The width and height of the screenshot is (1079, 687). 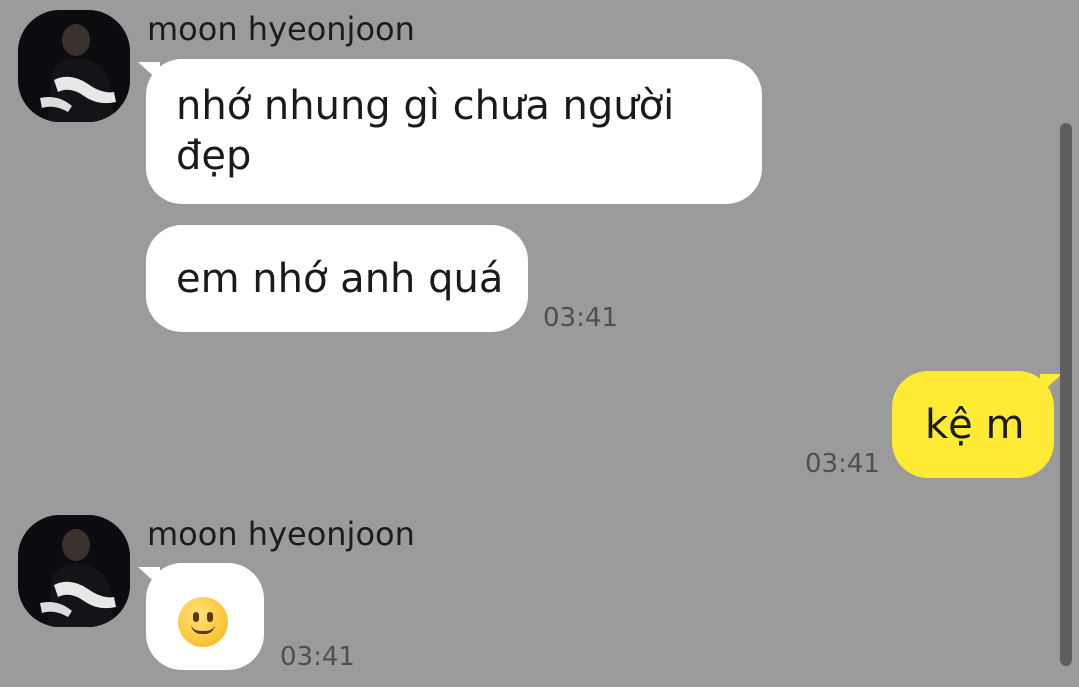 What do you see at coordinates (1051, 384) in the screenshot?
I see `bubble-tail` at bounding box center [1051, 384].